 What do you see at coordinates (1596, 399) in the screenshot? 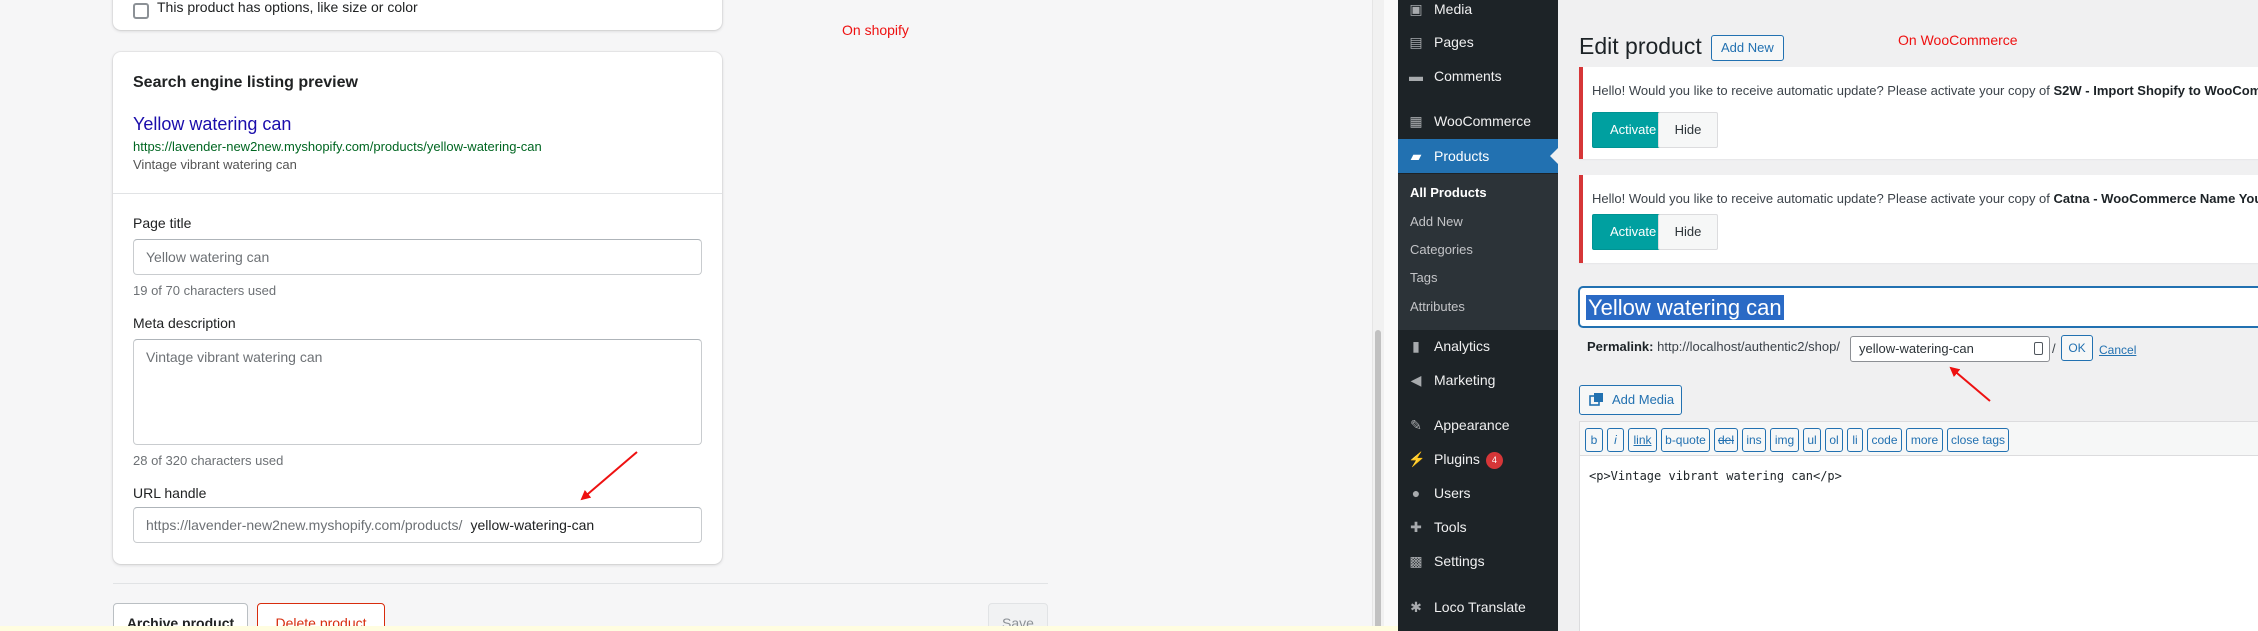
I see `add-media-icon` at bounding box center [1596, 399].